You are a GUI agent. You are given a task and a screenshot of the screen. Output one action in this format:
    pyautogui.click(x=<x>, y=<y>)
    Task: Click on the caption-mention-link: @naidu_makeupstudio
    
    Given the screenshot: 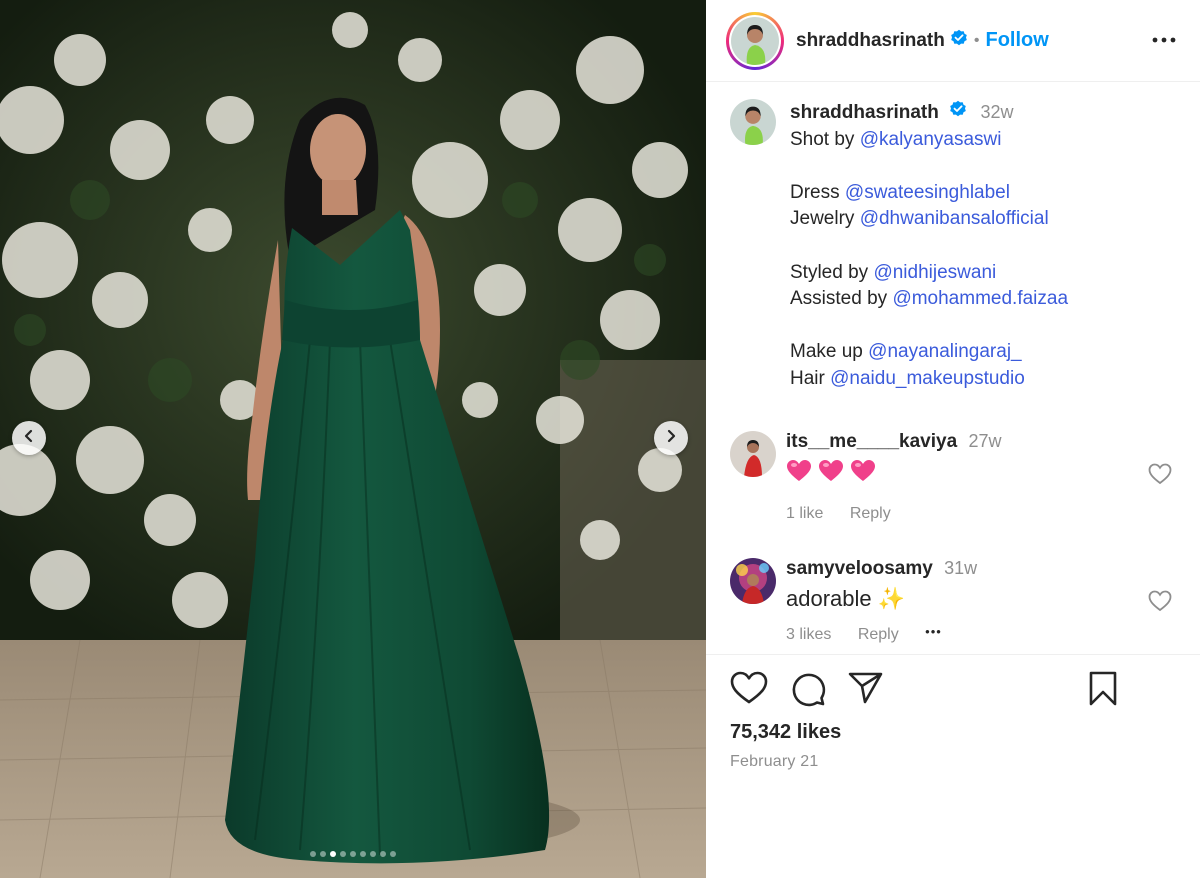 What is the action you would take?
    pyautogui.click(x=927, y=378)
    